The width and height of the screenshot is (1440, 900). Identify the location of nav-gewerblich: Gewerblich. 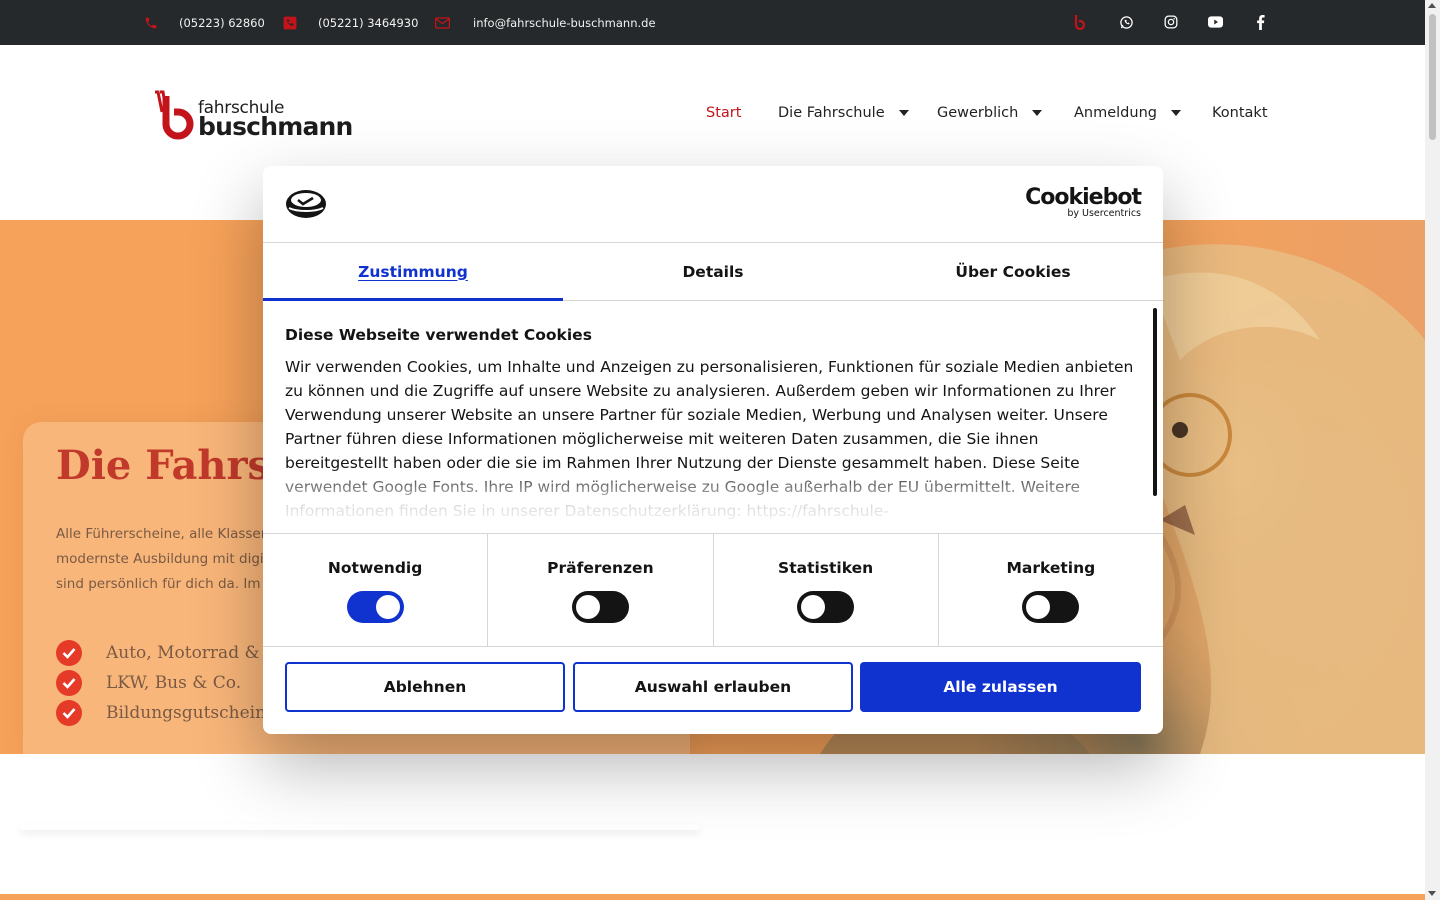
(990, 113).